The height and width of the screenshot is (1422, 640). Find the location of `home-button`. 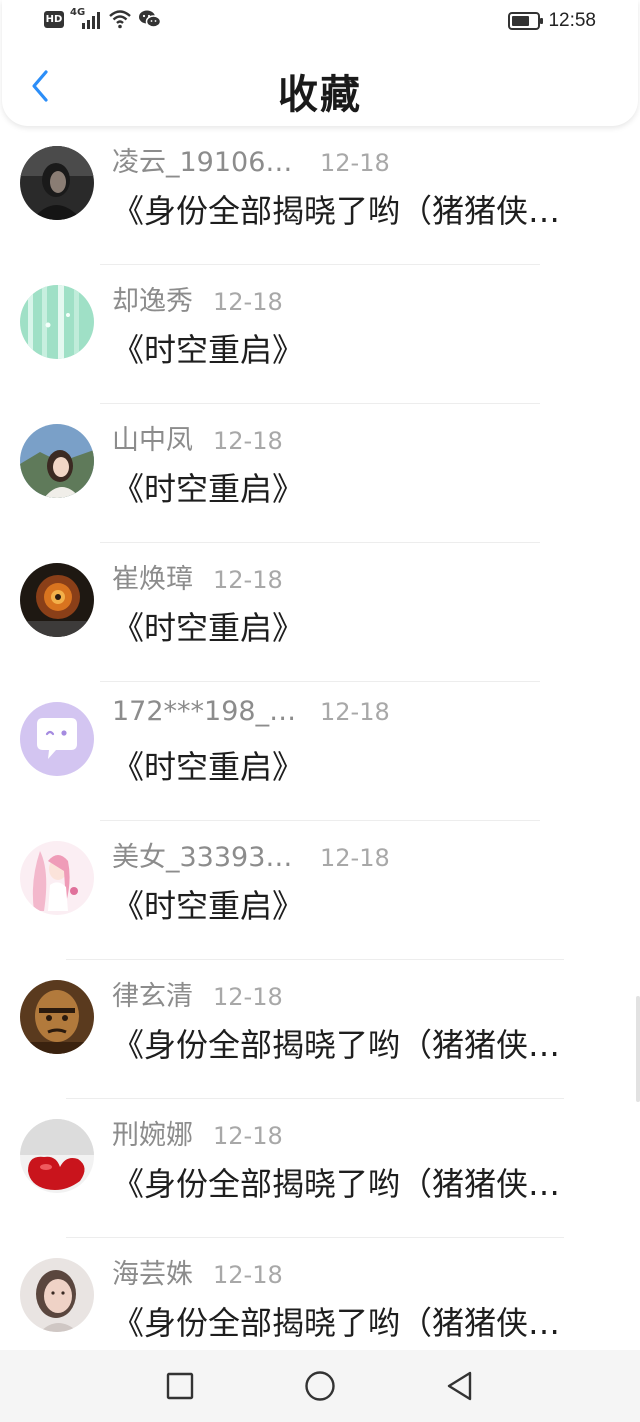

home-button is located at coordinates (320, 1386).